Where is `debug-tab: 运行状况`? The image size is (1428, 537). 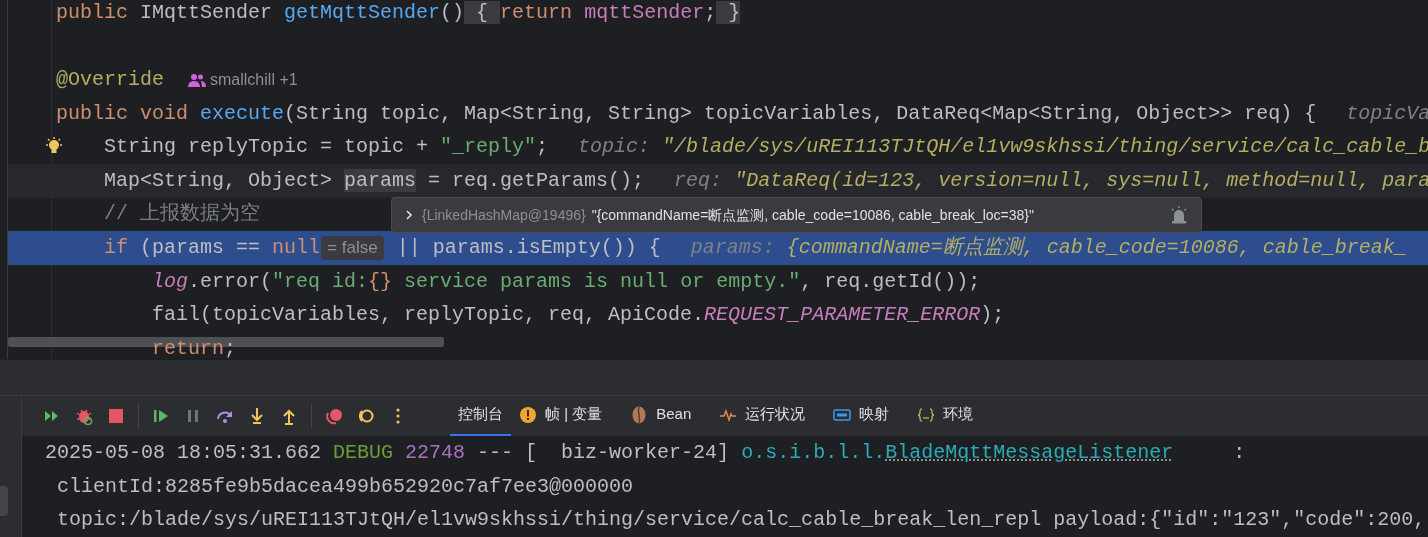 debug-tab: 运行状况 is located at coordinates (762, 415).